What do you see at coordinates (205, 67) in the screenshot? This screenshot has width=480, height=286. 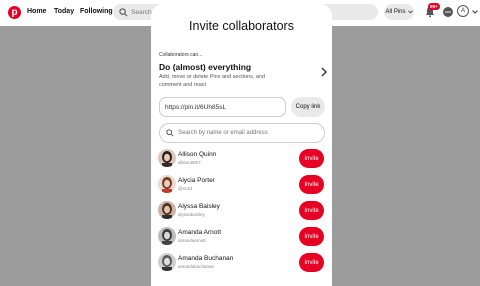 I see `permission-title: Do (almost) everything` at bounding box center [205, 67].